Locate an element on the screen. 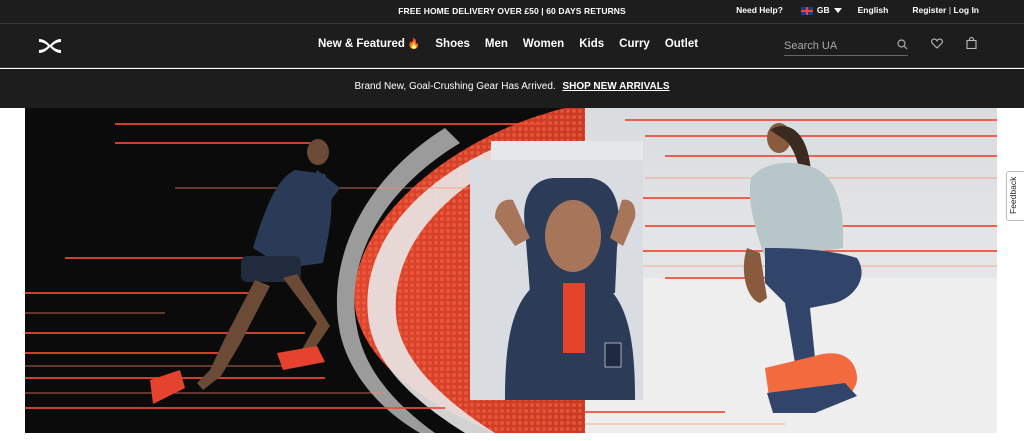 This screenshot has width=1024, height=441. region-selector: GB is located at coordinates (821, 10).